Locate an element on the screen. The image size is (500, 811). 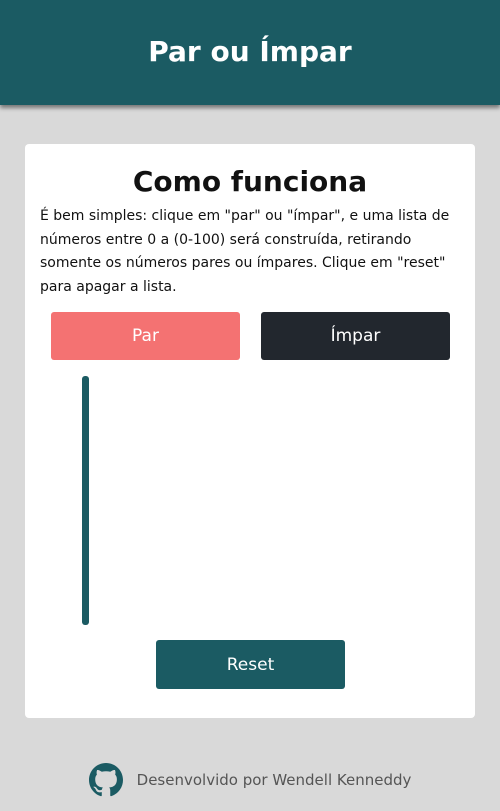
app-header: Par ou Ímpar is located at coordinates (250, 52).